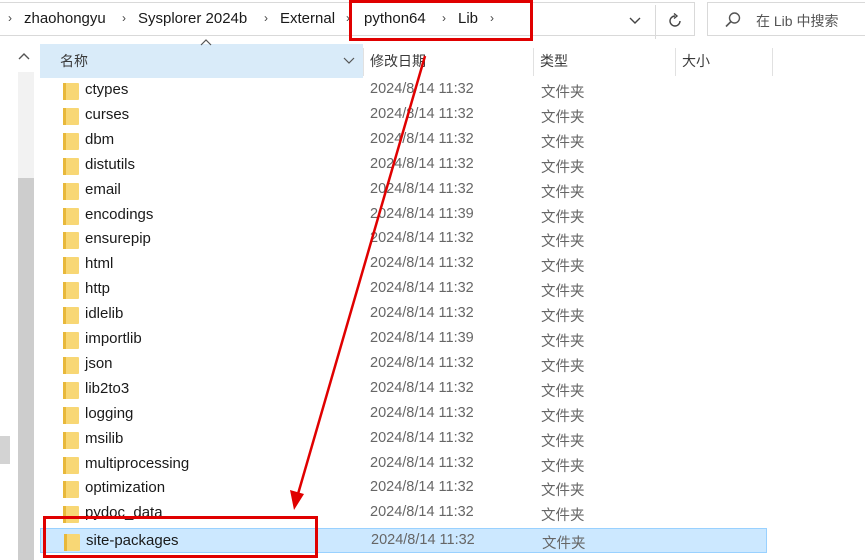  What do you see at coordinates (675, 21) in the screenshot?
I see `refresh-icon` at bounding box center [675, 21].